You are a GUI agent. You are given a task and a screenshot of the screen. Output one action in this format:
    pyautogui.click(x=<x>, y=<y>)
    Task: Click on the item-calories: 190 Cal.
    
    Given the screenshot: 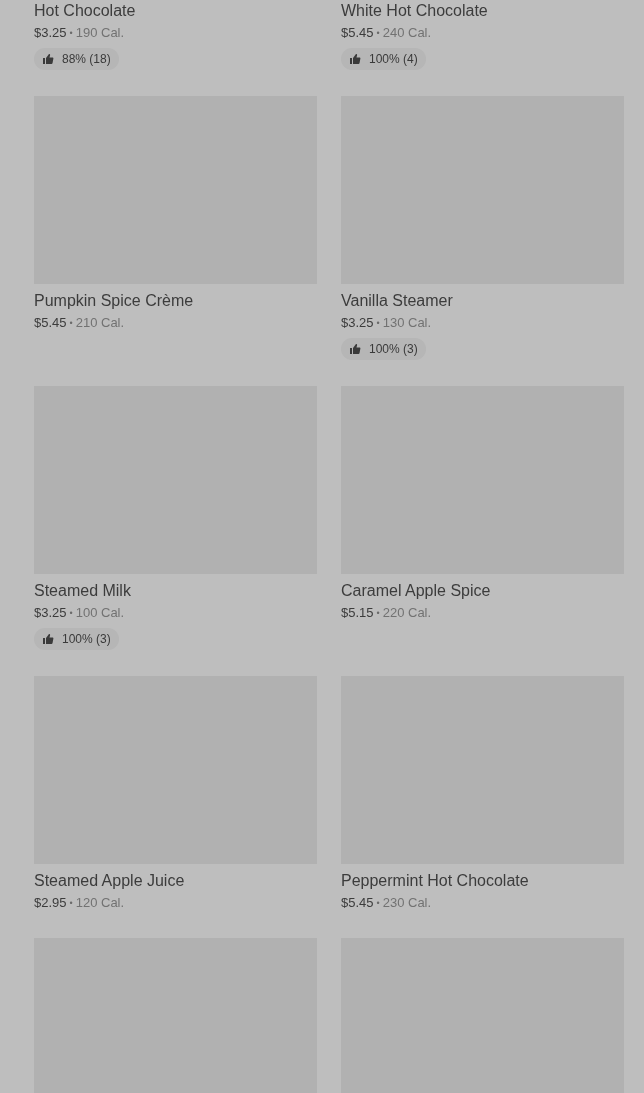 What is the action you would take?
    pyautogui.click(x=100, y=33)
    